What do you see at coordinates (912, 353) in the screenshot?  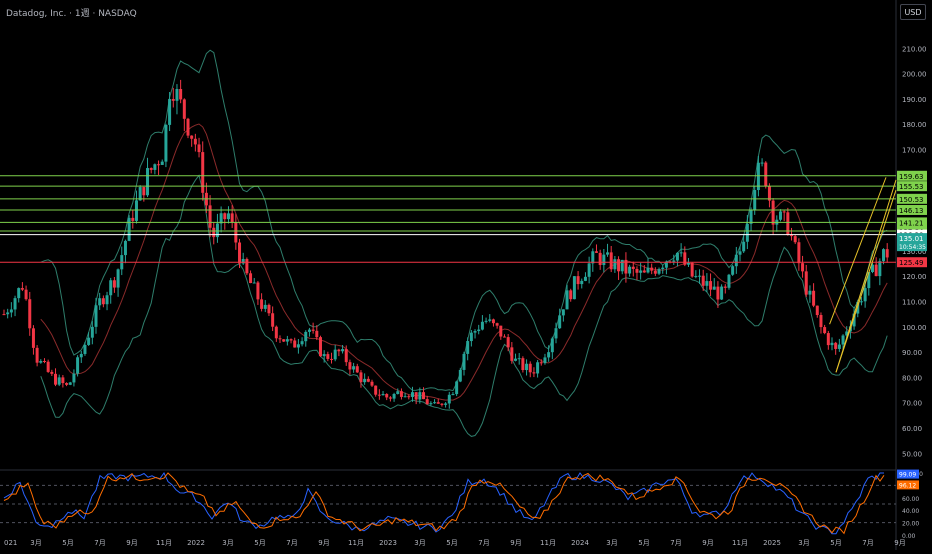 I see `y-tick-label: 90.00` at bounding box center [912, 353].